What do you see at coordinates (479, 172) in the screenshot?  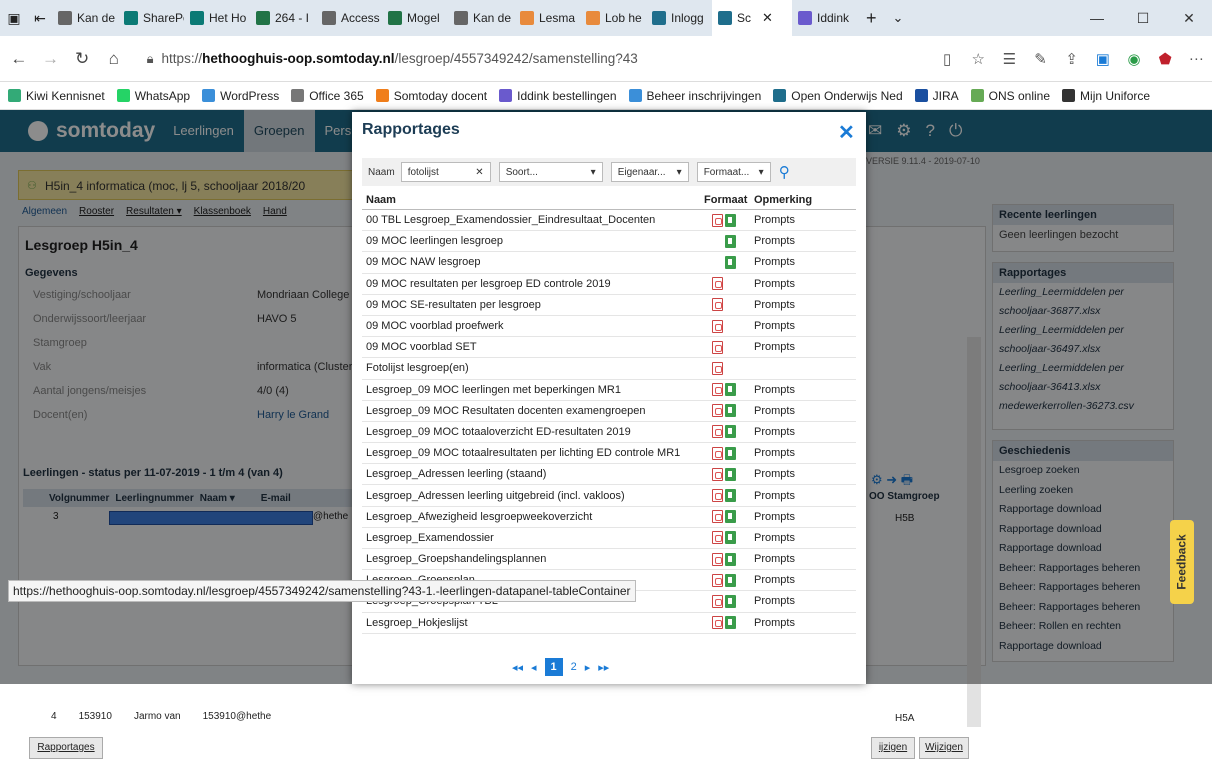 I see `clear-icon: ✕` at bounding box center [479, 172].